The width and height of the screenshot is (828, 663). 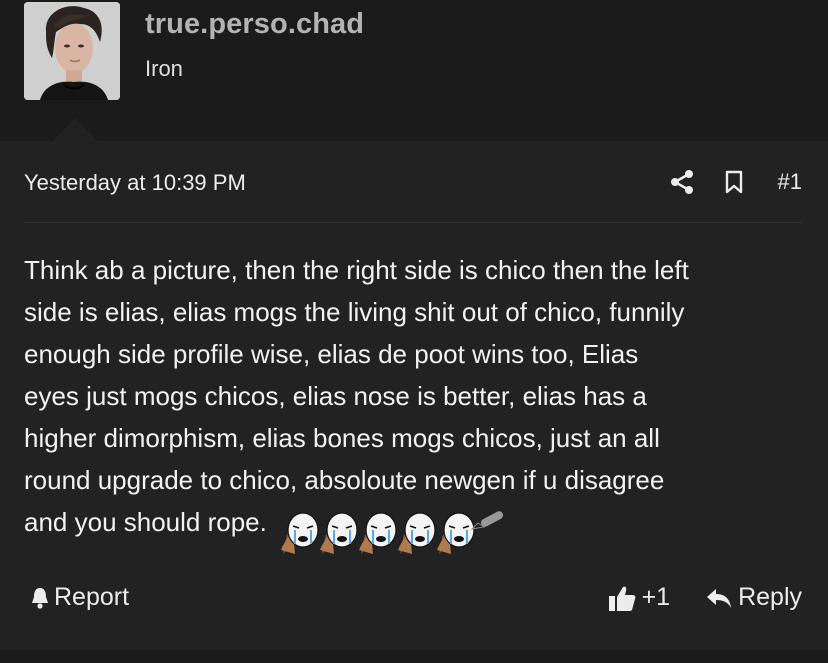 I want to click on bookmark-icon, so click(x=734, y=182).